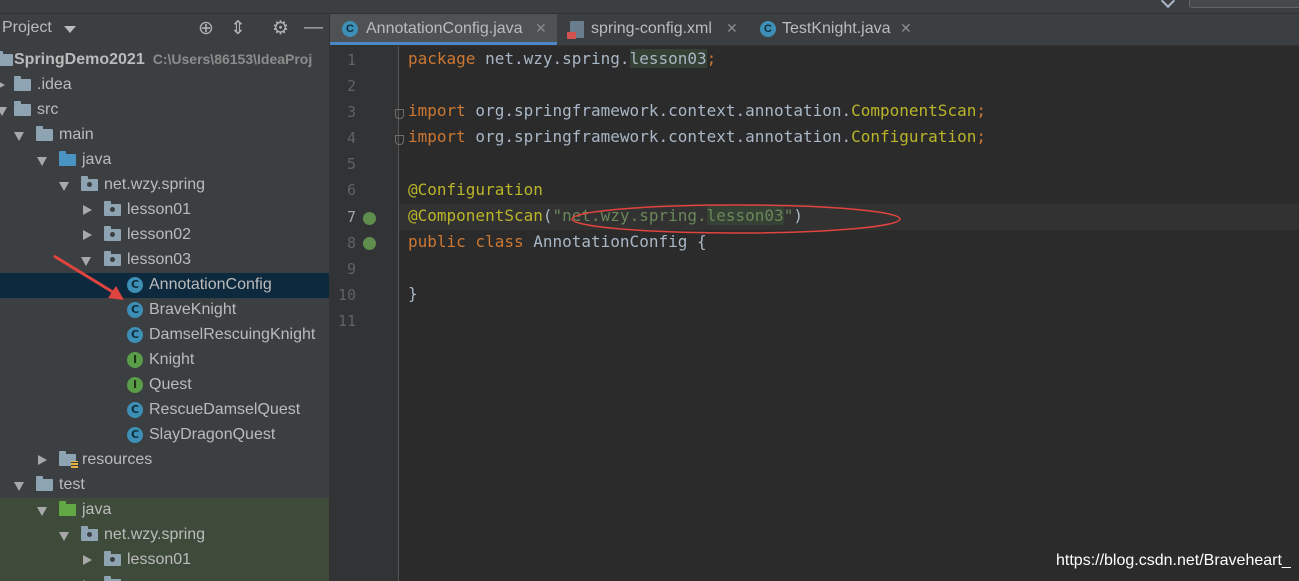  What do you see at coordinates (164, 210) in the screenshot?
I see `tree-item-lesson01: lesson01` at bounding box center [164, 210].